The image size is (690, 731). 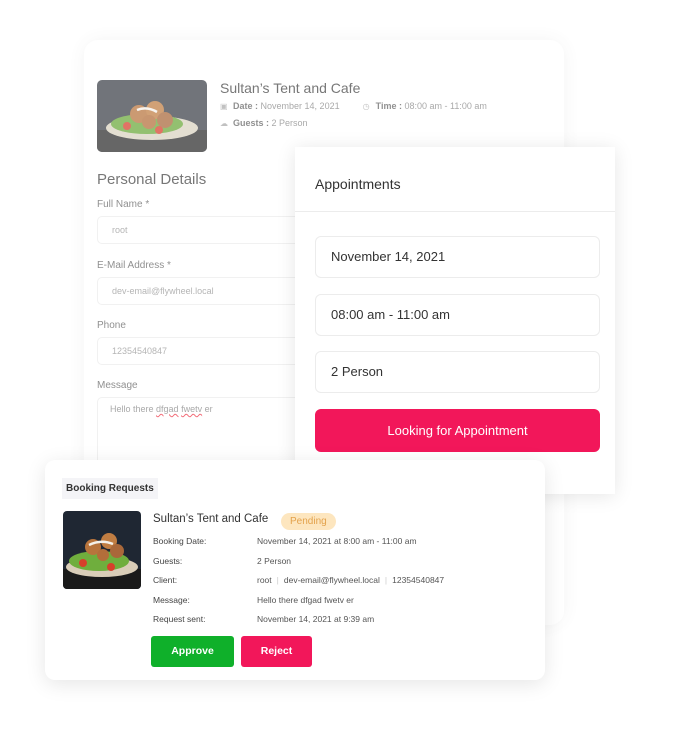 What do you see at coordinates (251, 123) in the screenshot?
I see `guests-label: Guests :` at bounding box center [251, 123].